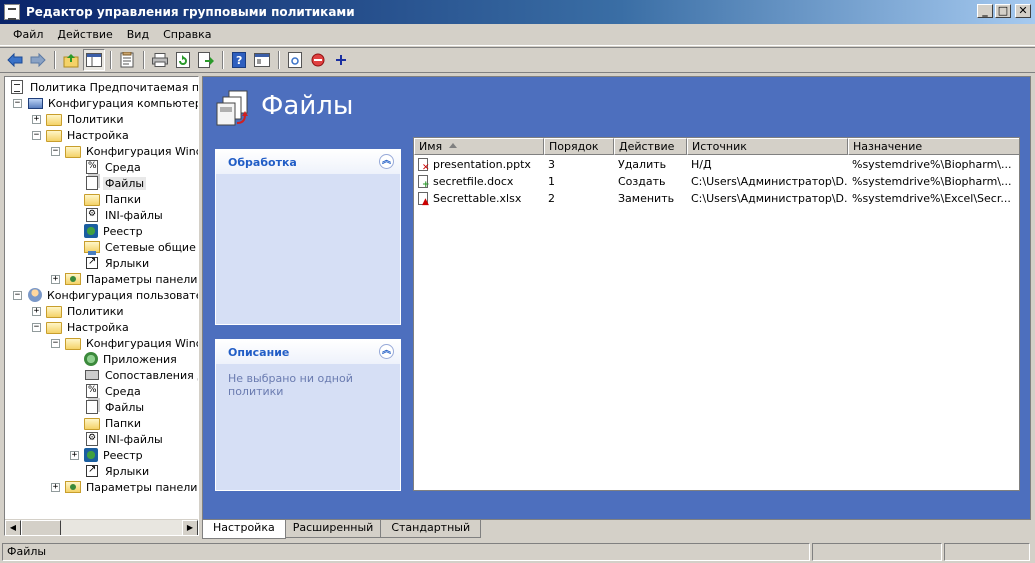 This screenshot has height=563, width=1035. What do you see at coordinates (117, 471) in the screenshot?
I see `tree-node-user-shortcuts: Ярлыки` at bounding box center [117, 471].